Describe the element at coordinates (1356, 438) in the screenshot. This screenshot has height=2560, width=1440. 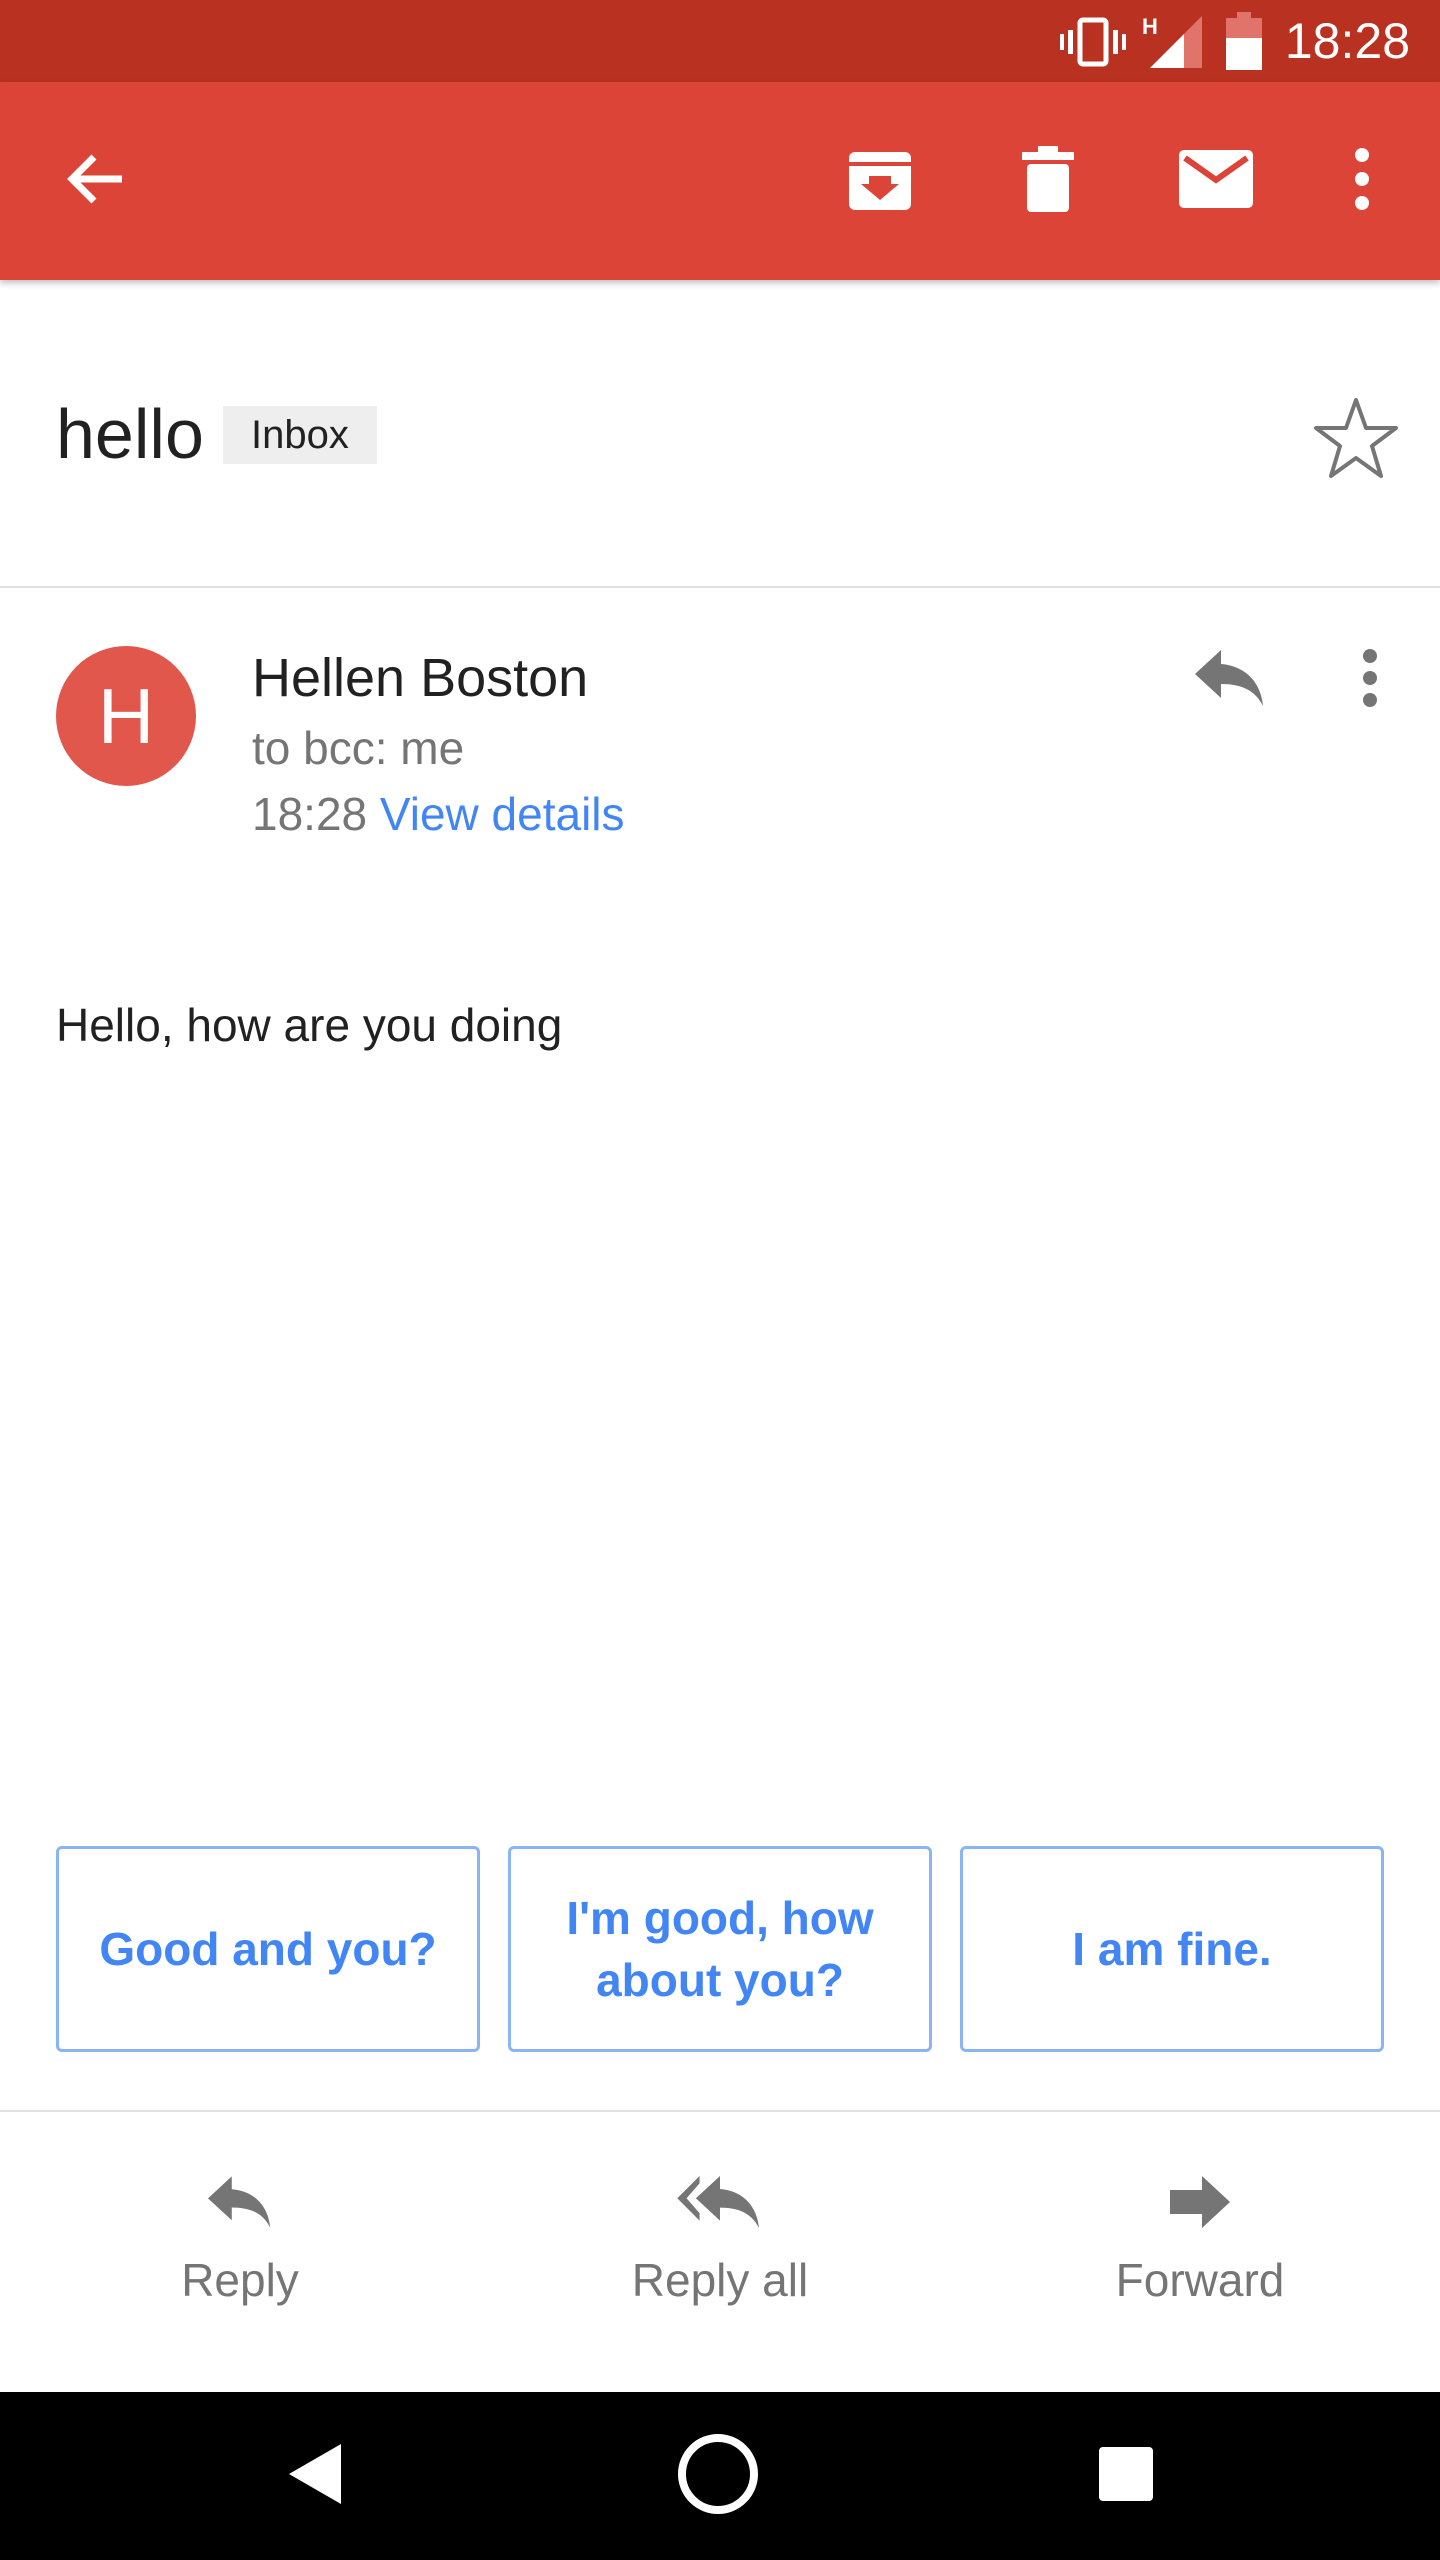
I see `star-icon` at that location.